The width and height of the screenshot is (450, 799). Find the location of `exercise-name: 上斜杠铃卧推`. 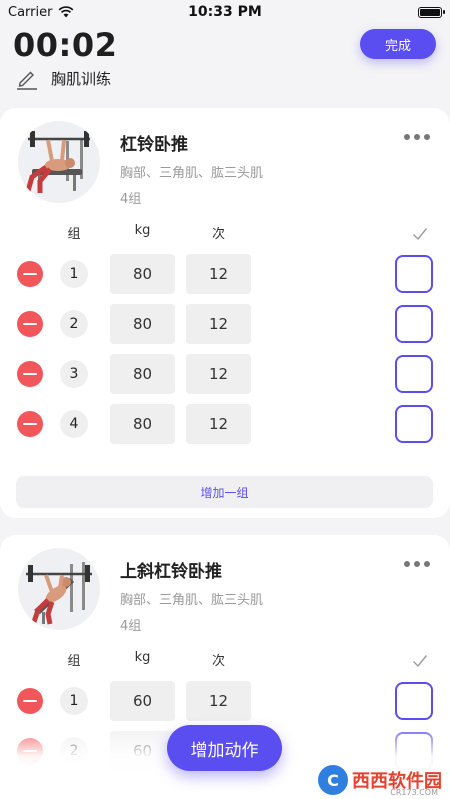

exercise-name: 上斜杠铃卧推 is located at coordinates (171, 572).